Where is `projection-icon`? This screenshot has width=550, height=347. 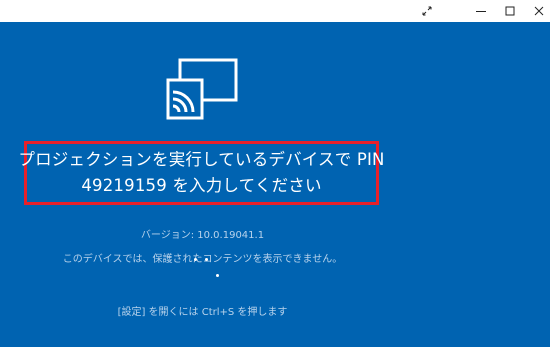 projection-icon is located at coordinates (202, 89).